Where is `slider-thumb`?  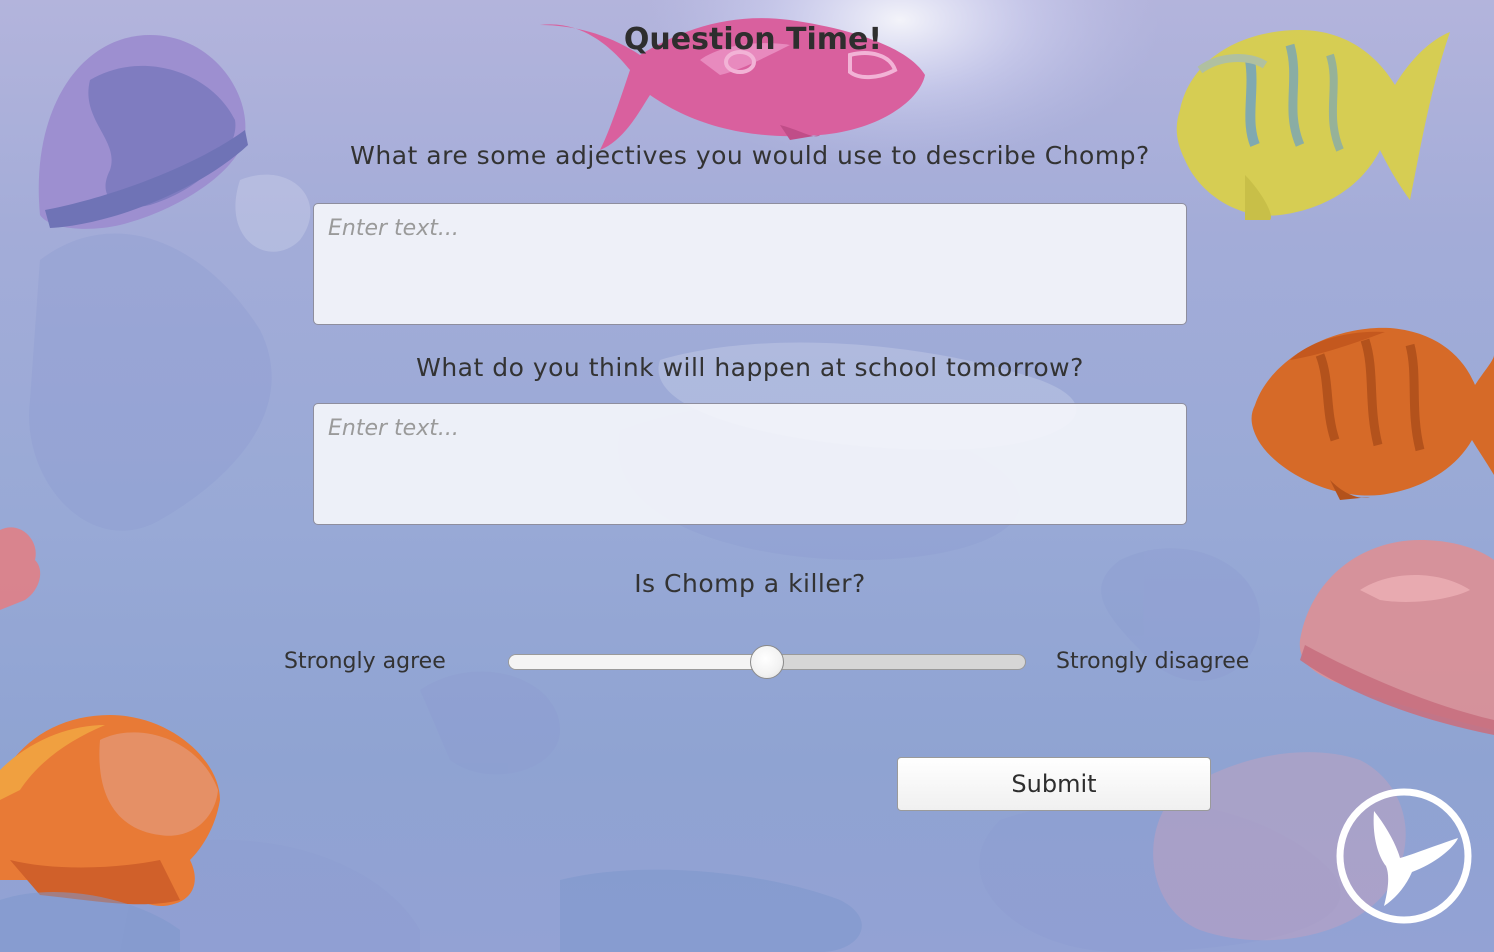
slider-thumb is located at coordinates (767, 662).